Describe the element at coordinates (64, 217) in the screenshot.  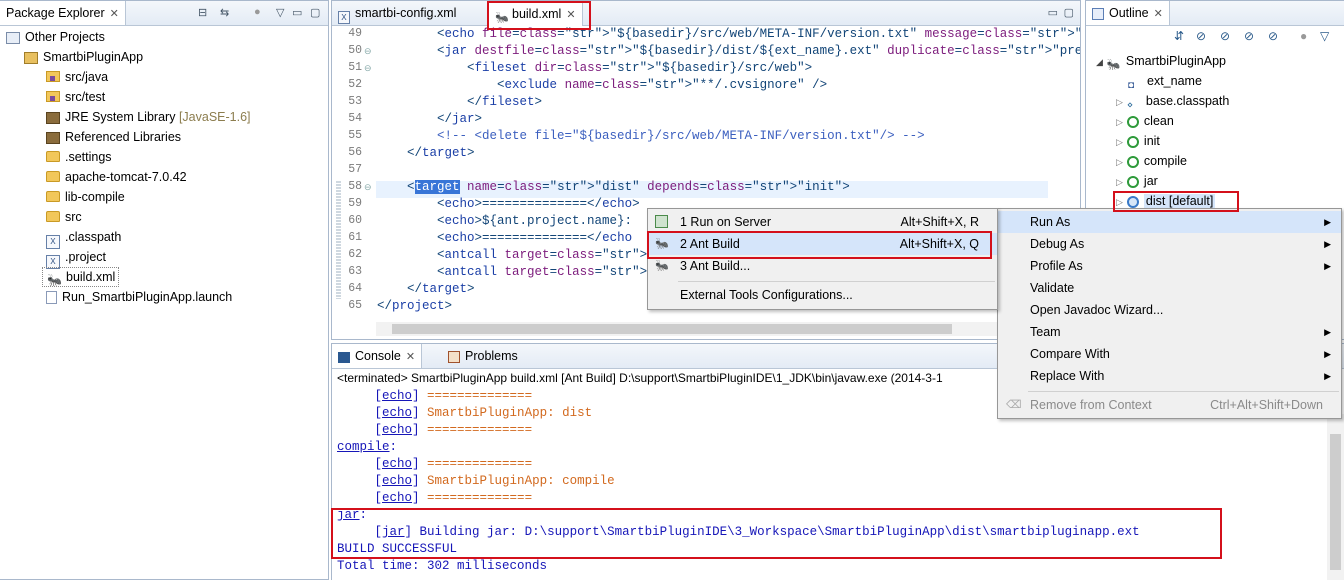
I see `tree-item-src: src` at that location.